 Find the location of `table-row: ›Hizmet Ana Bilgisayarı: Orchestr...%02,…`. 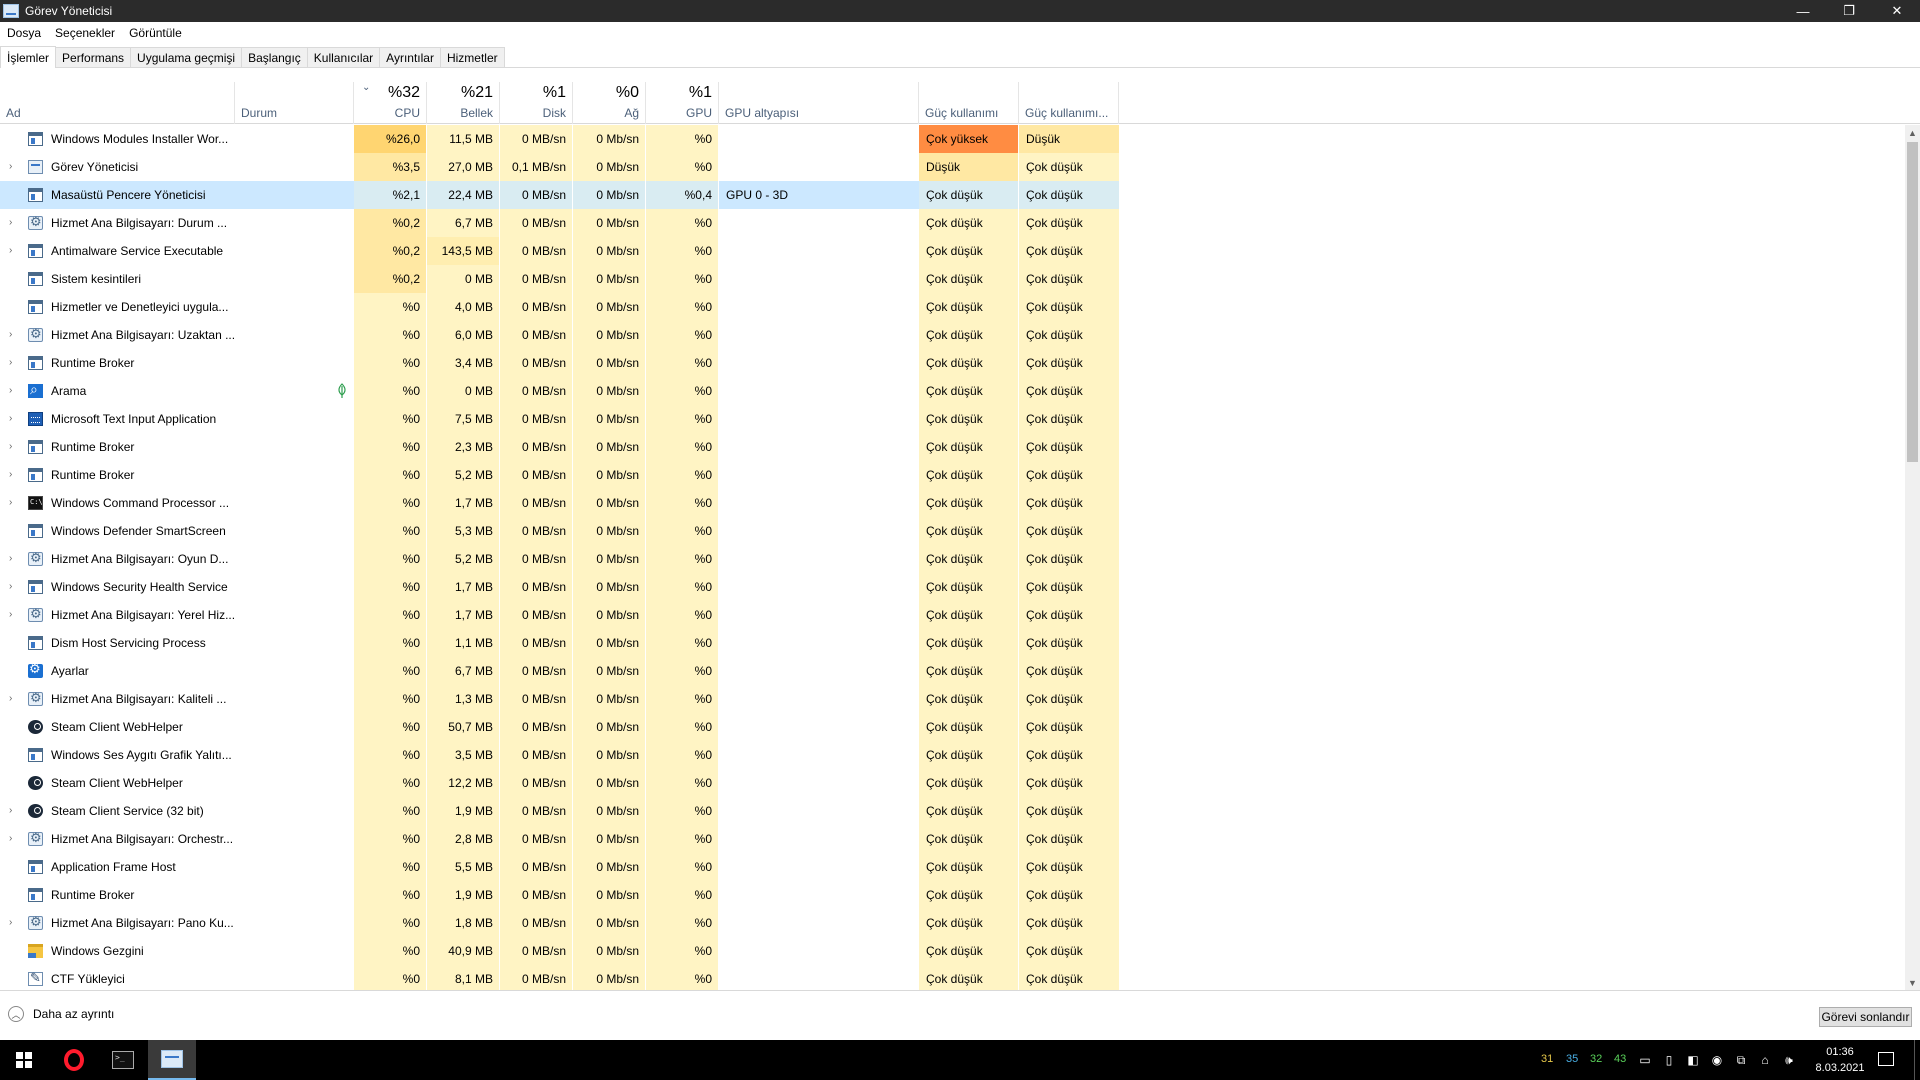

table-row: ›Hizmet Ana Bilgisayarı: Orchestr...%02,… is located at coordinates (952, 839).